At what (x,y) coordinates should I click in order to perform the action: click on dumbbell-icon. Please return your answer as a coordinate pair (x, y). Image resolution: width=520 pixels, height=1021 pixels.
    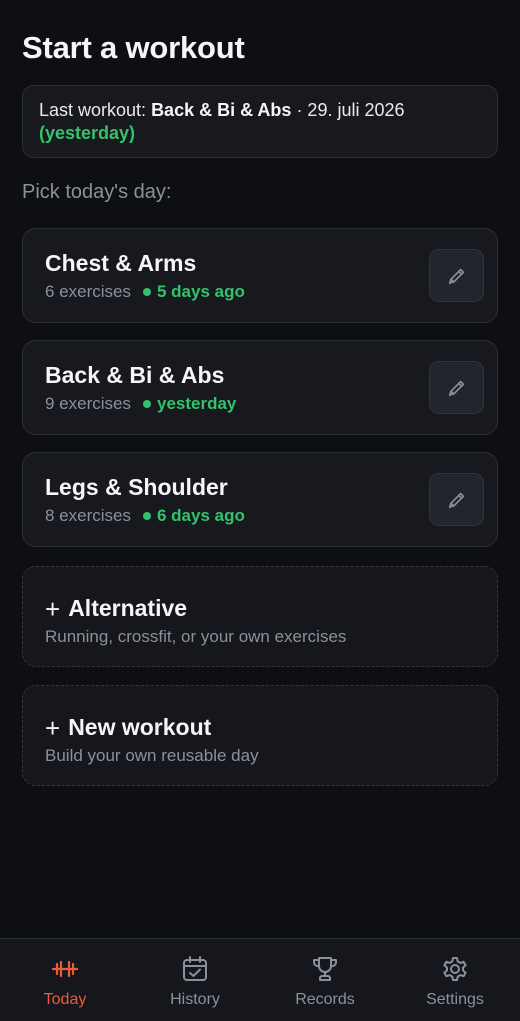
    Looking at the image, I should click on (65, 969).